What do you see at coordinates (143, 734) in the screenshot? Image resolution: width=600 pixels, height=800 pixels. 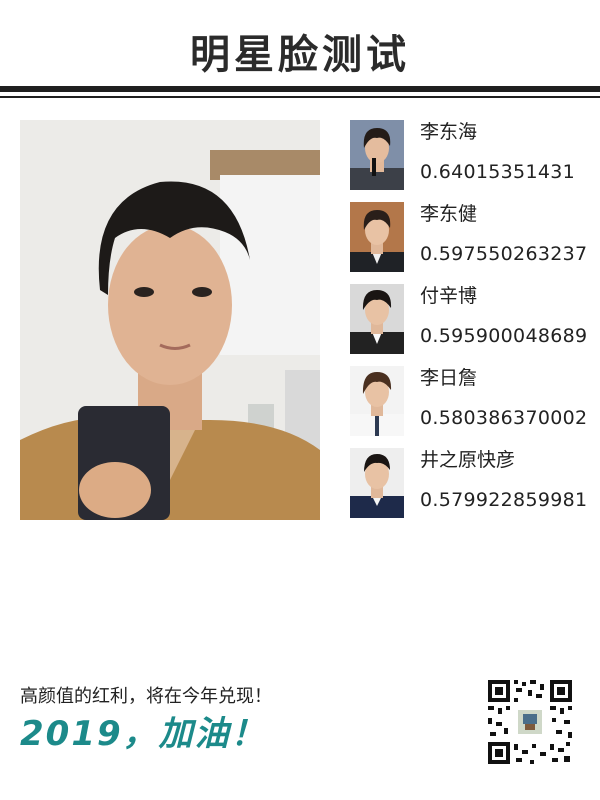 I see `footer-cheer: 2019，加油！` at bounding box center [143, 734].